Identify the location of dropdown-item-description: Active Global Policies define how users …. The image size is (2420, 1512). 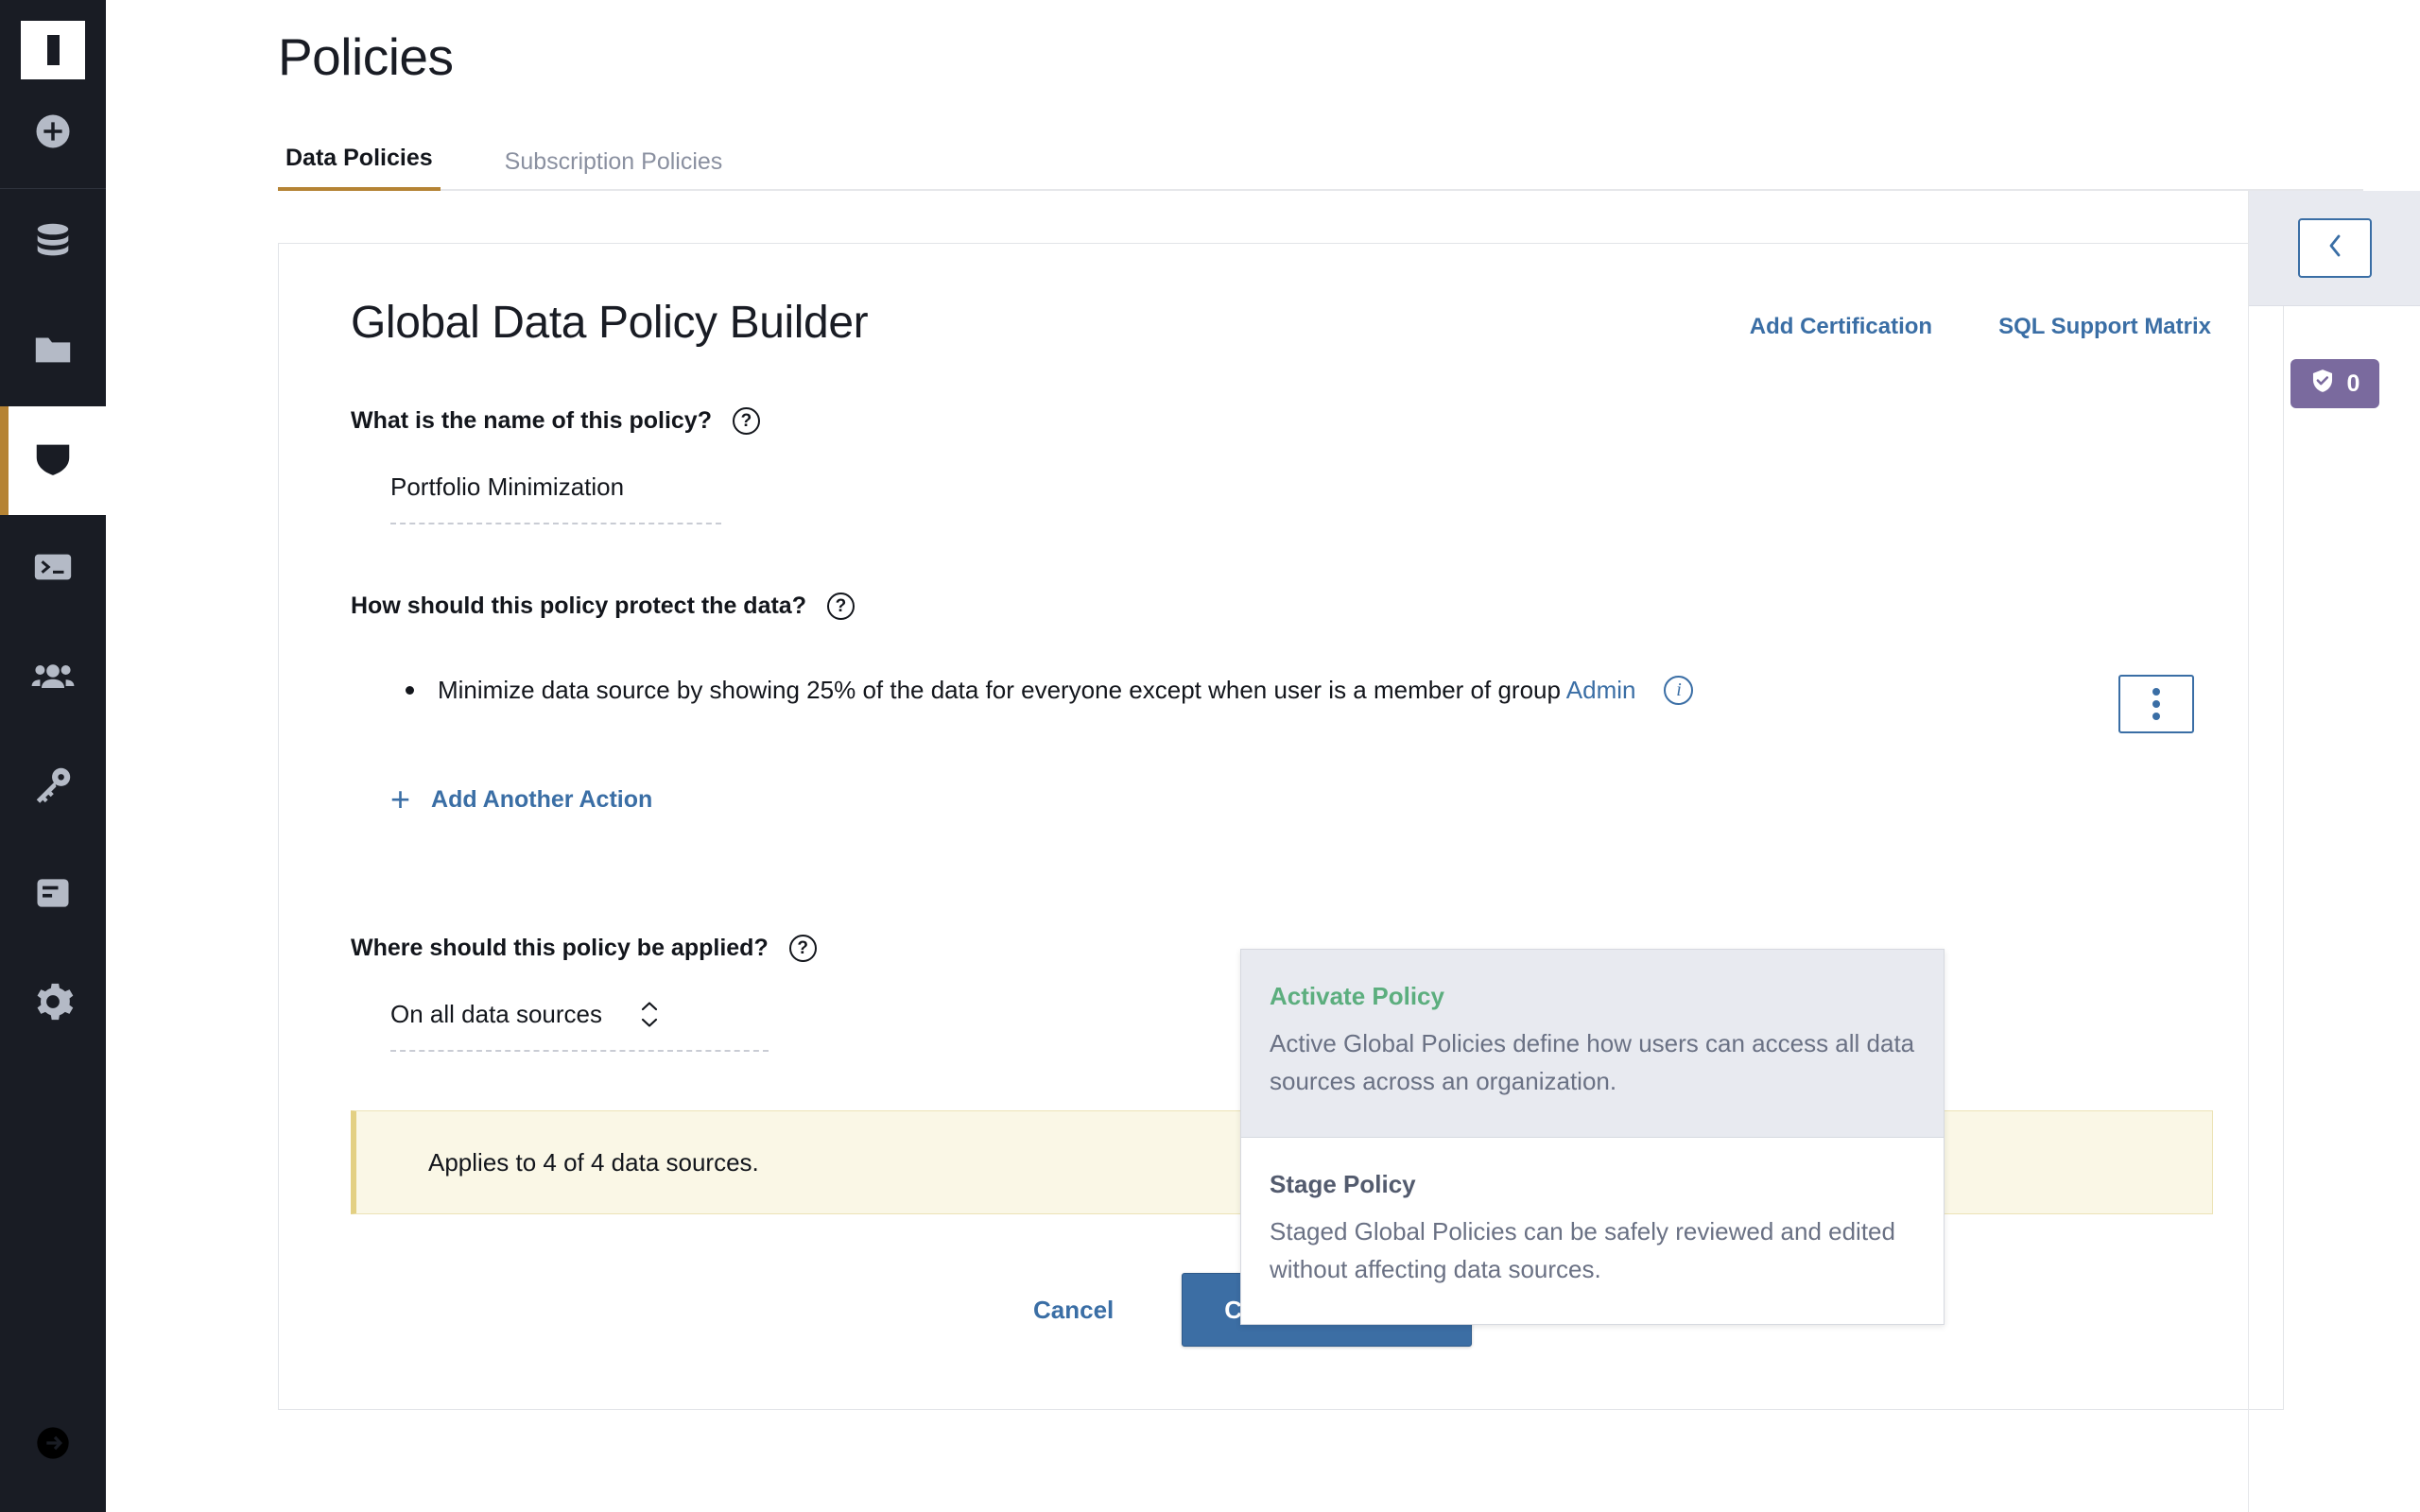
(1592, 1062).